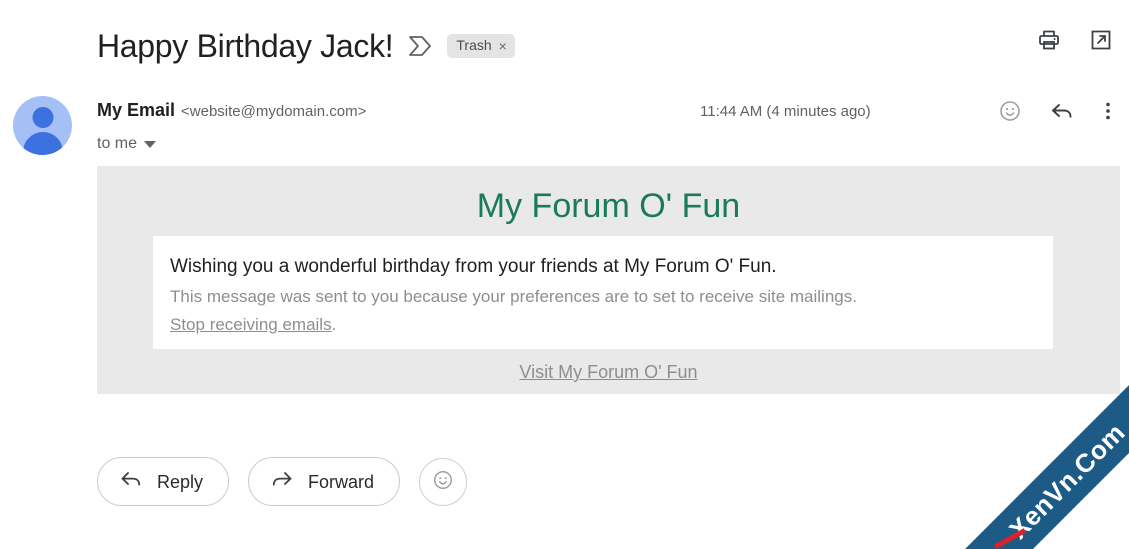  I want to click on avatar-head, so click(42, 117).